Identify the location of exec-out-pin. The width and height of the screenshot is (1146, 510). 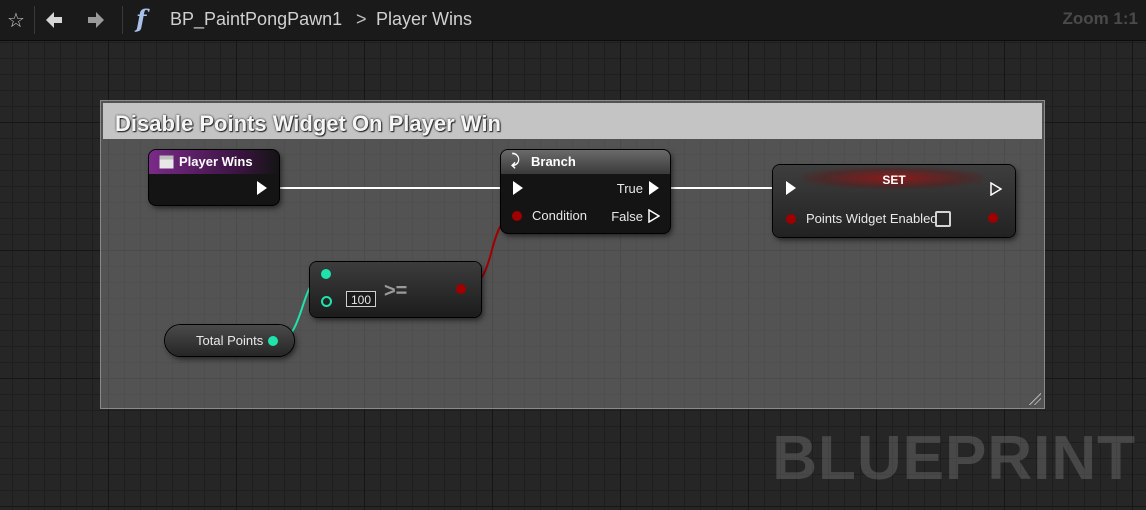
(262, 188).